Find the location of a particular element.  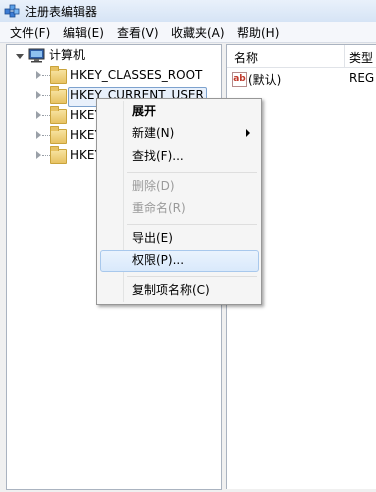

tree-item-computer: 计算机 is located at coordinates (67, 55).